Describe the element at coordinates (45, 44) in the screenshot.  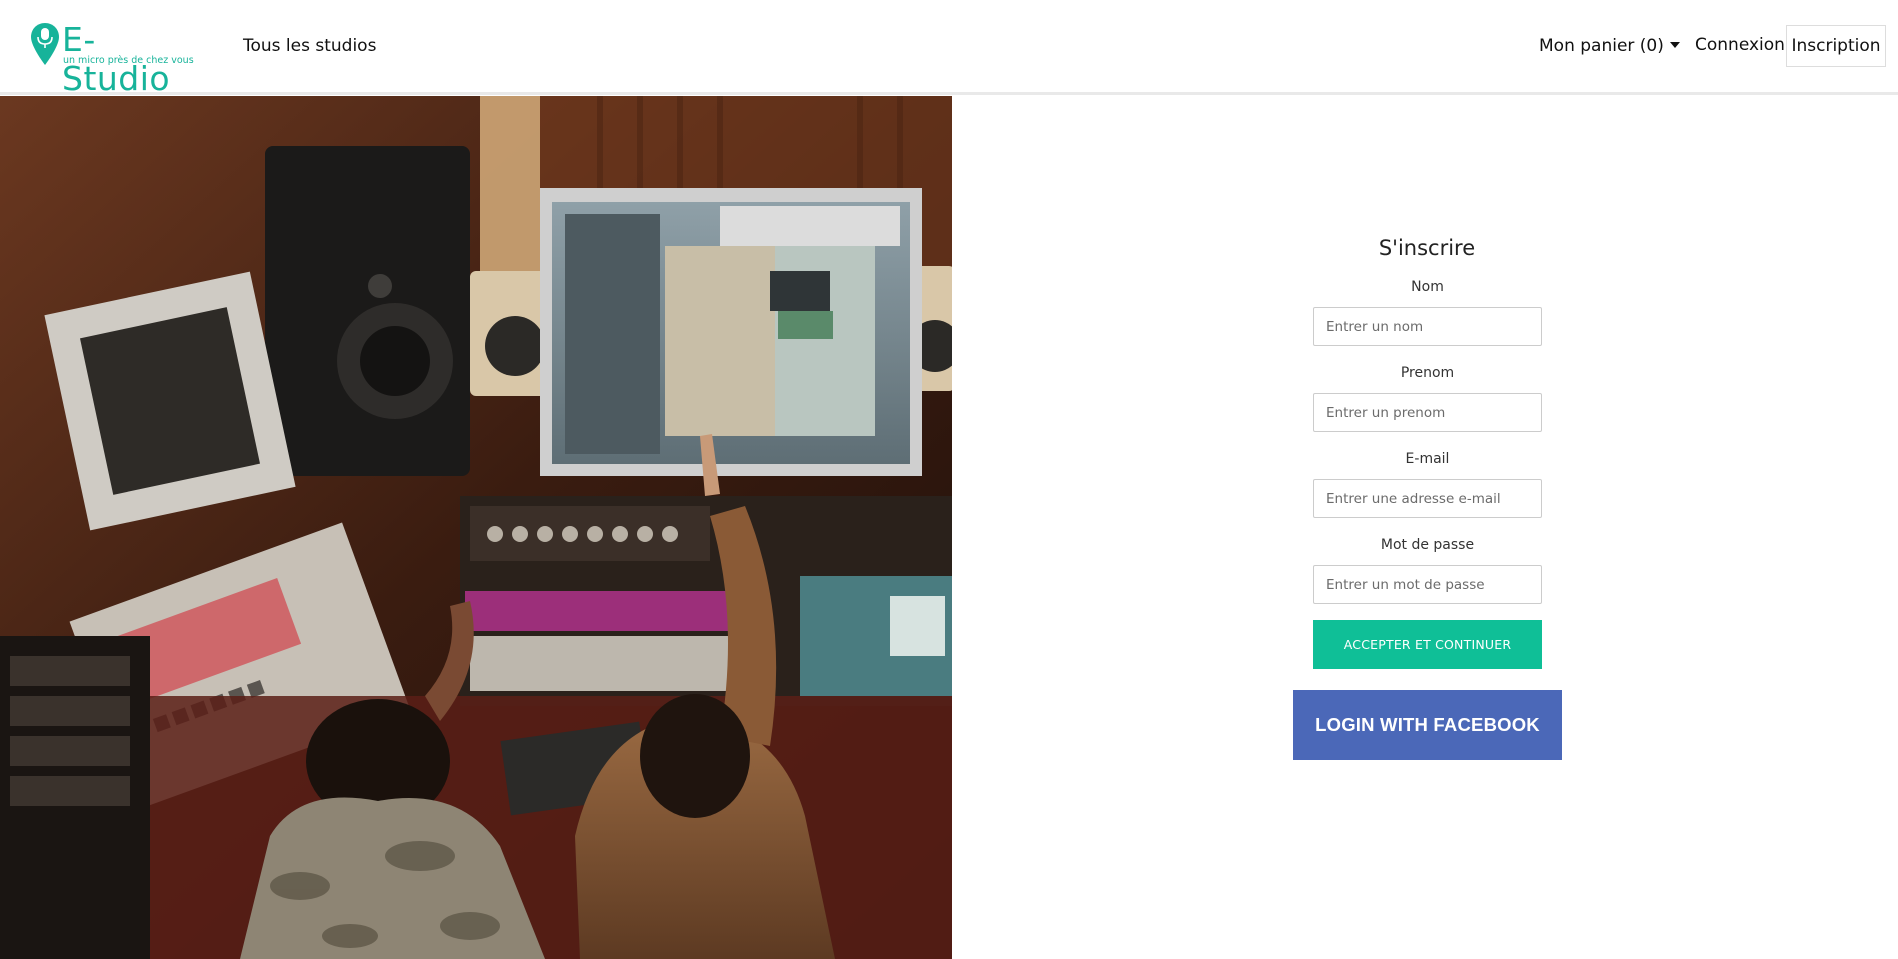
I see `microphone-pin-icon` at that location.